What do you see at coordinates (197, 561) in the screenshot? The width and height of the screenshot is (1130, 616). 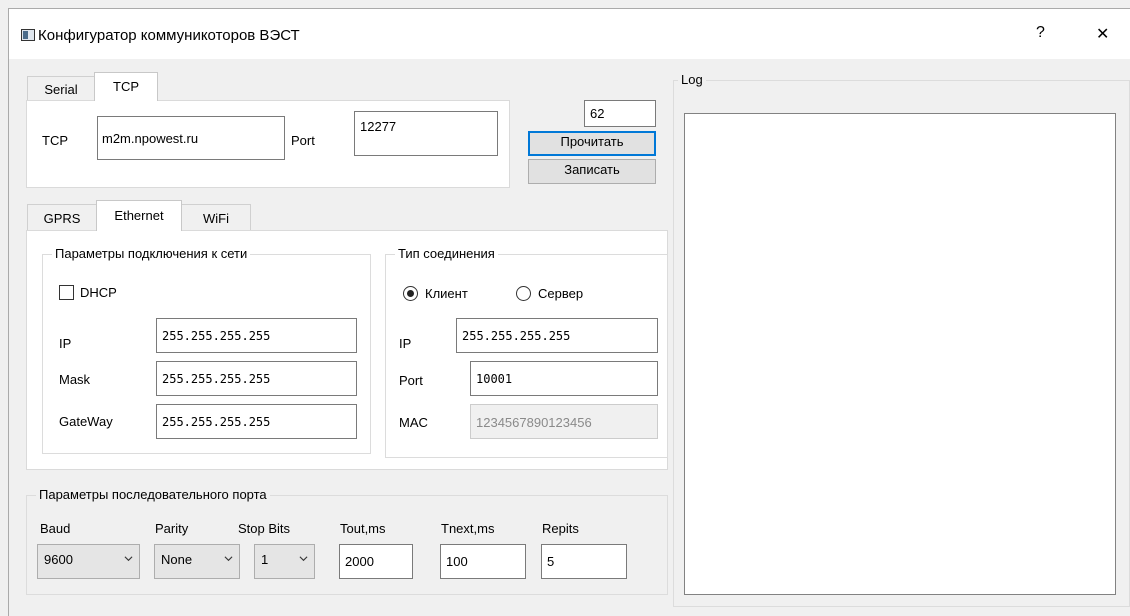 I see `parity-select: None` at bounding box center [197, 561].